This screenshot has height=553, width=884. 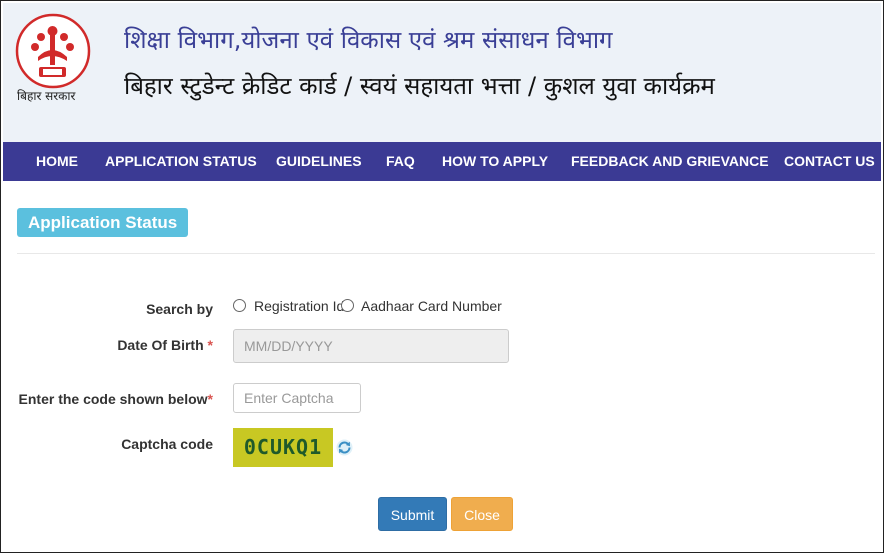 What do you see at coordinates (371, 346) in the screenshot?
I see `dob-input` at bounding box center [371, 346].